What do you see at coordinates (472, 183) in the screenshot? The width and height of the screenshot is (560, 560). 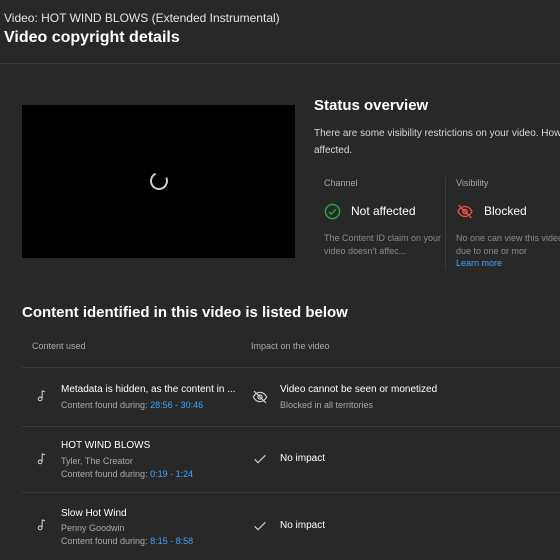 I see `visibility-label: Visibility` at bounding box center [472, 183].